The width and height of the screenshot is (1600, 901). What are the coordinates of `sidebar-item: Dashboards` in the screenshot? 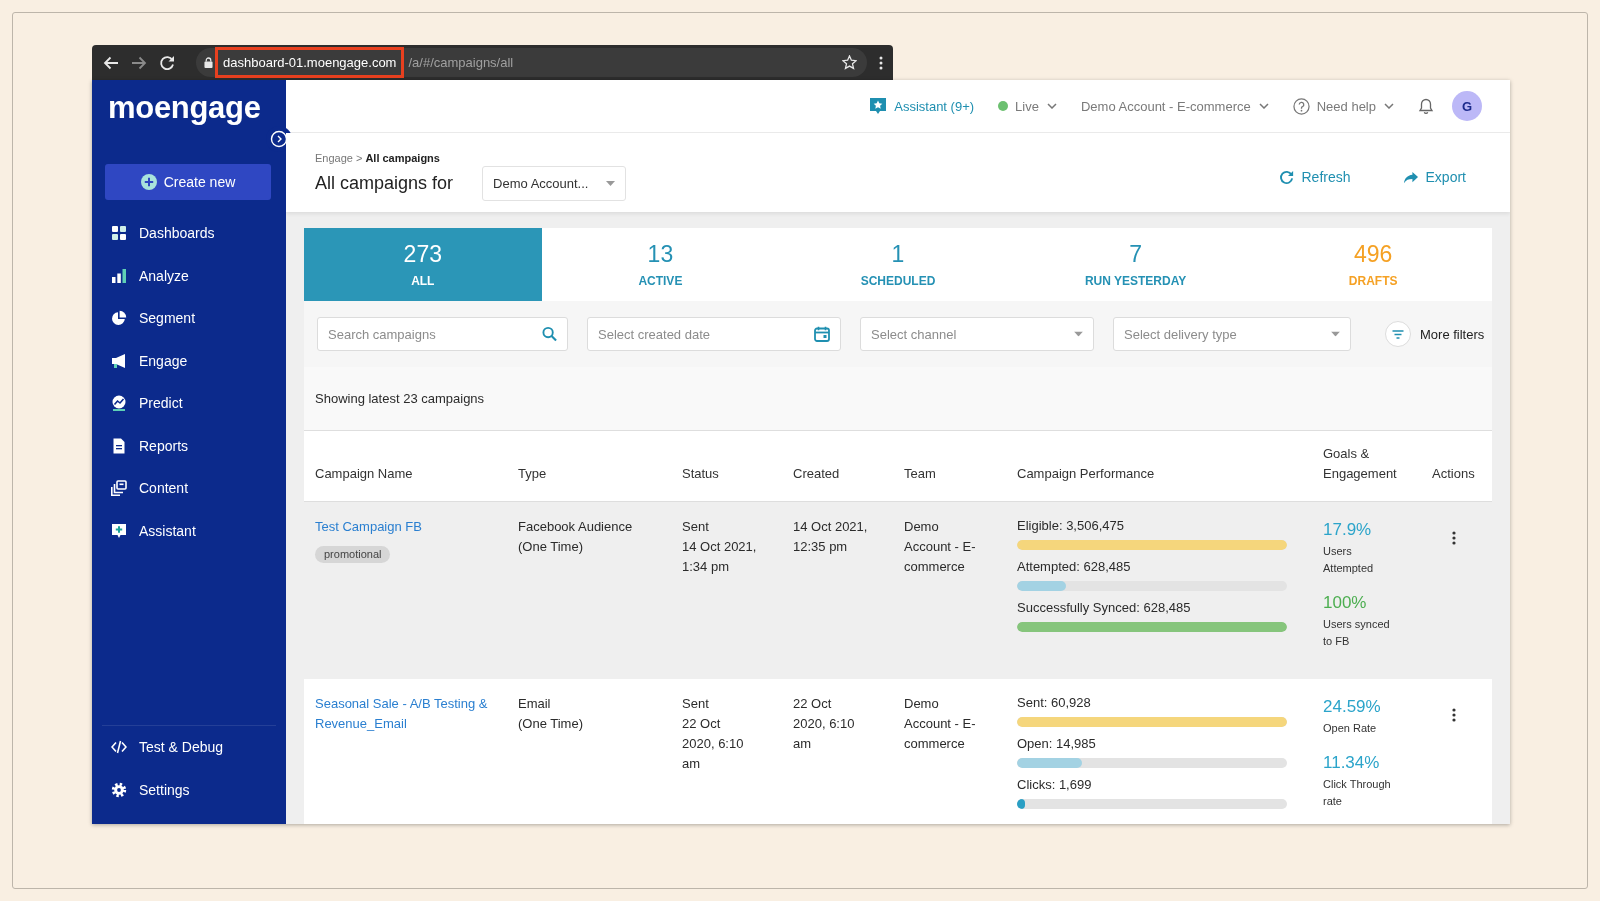 It's located at (189, 233).